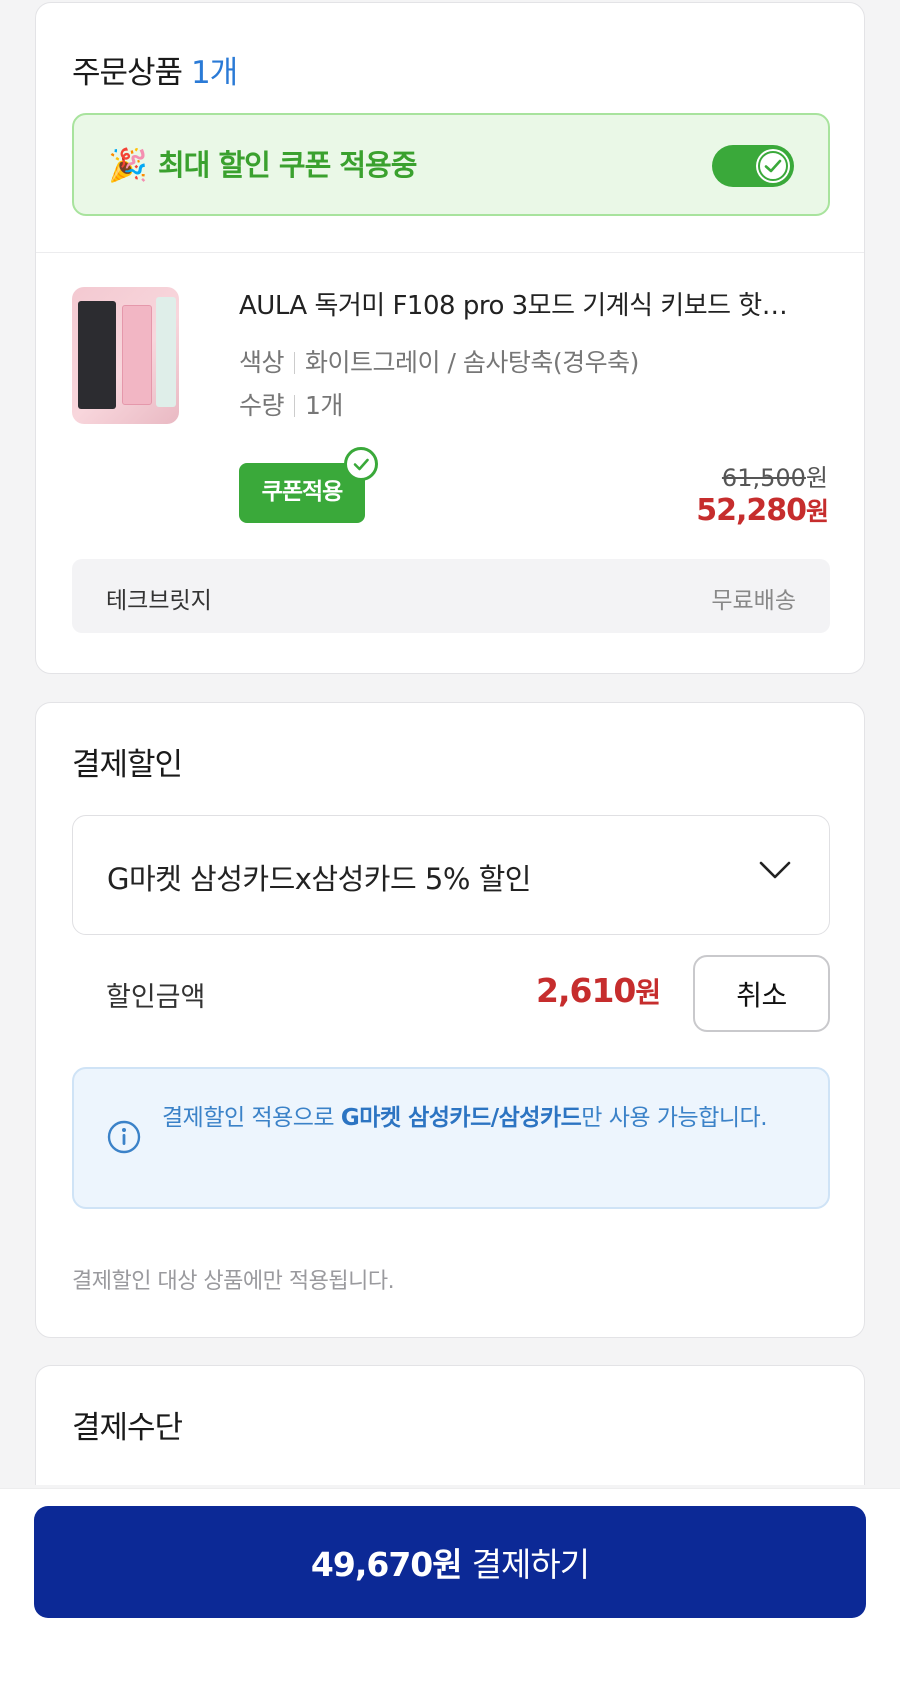  I want to click on check-icon, so click(773, 166).